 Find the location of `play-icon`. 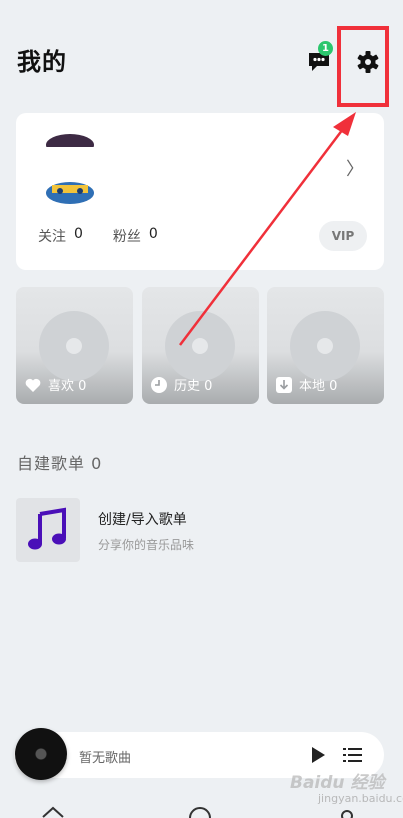

play-icon is located at coordinates (318, 755).